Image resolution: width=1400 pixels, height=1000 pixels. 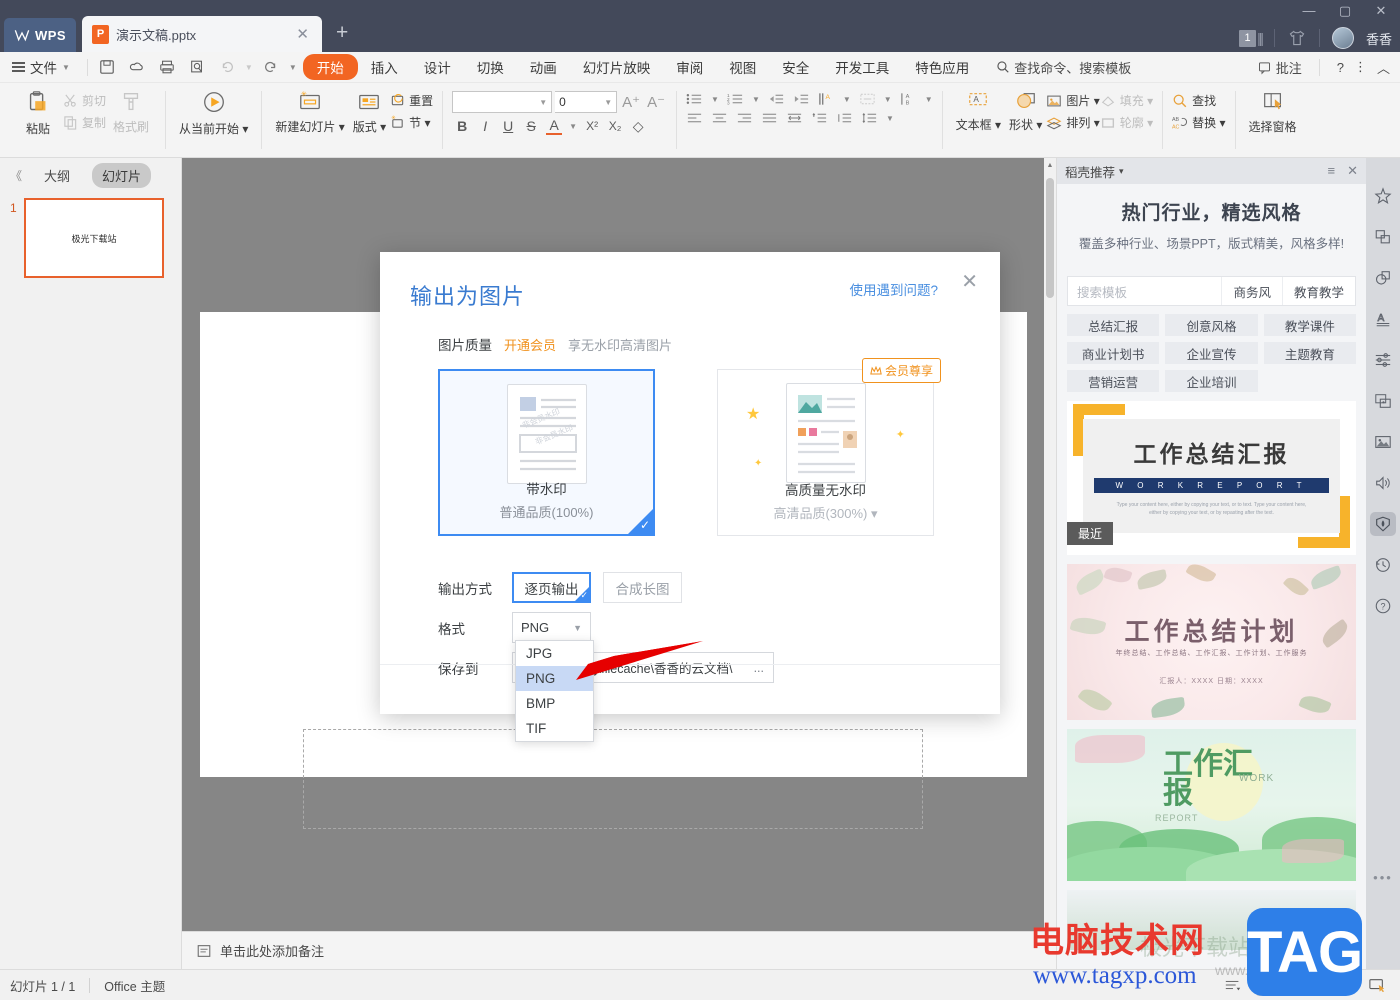 What do you see at coordinates (1113, 325) in the screenshot?
I see `tag-summary-report: 总结汇报` at bounding box center [1113, 325].